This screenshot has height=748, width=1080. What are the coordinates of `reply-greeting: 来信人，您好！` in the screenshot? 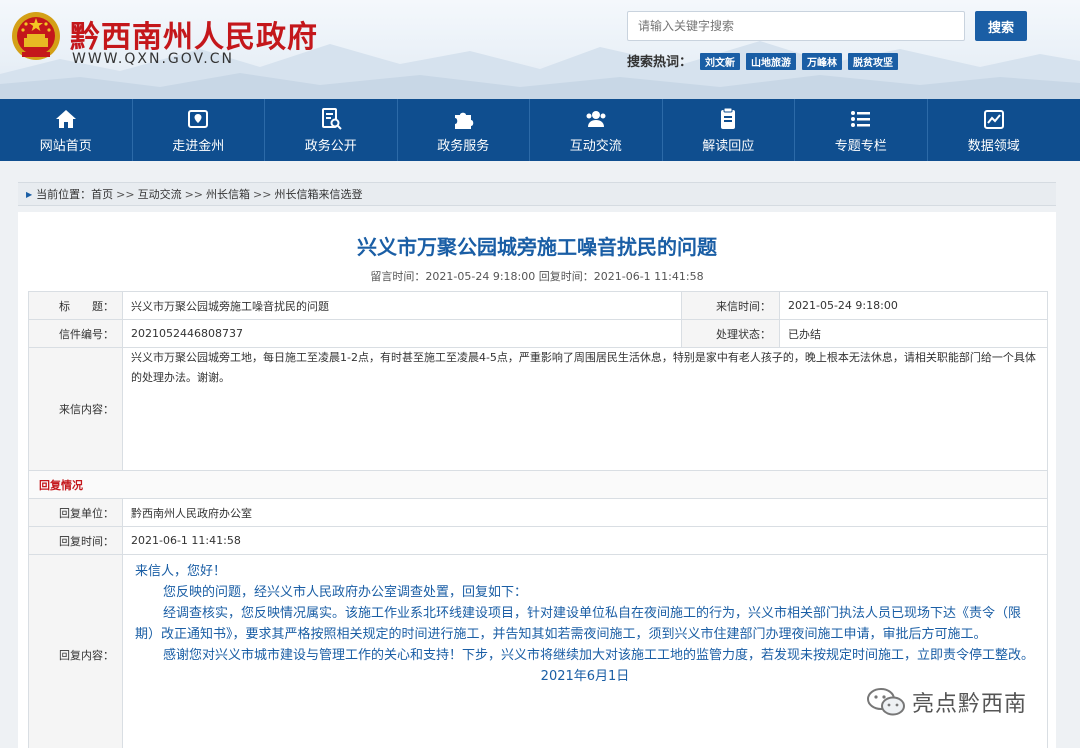 It's located at (181, 571).